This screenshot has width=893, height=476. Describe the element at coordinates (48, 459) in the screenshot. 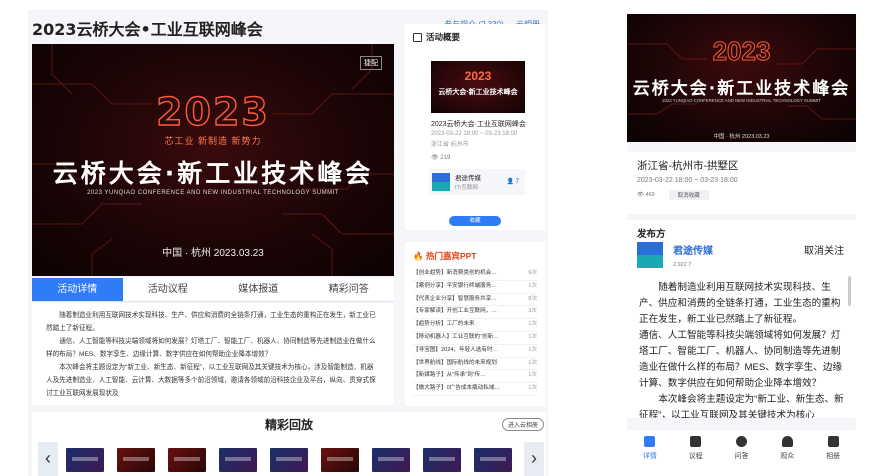

I see `carousel-prev-button: ‹` at that location.